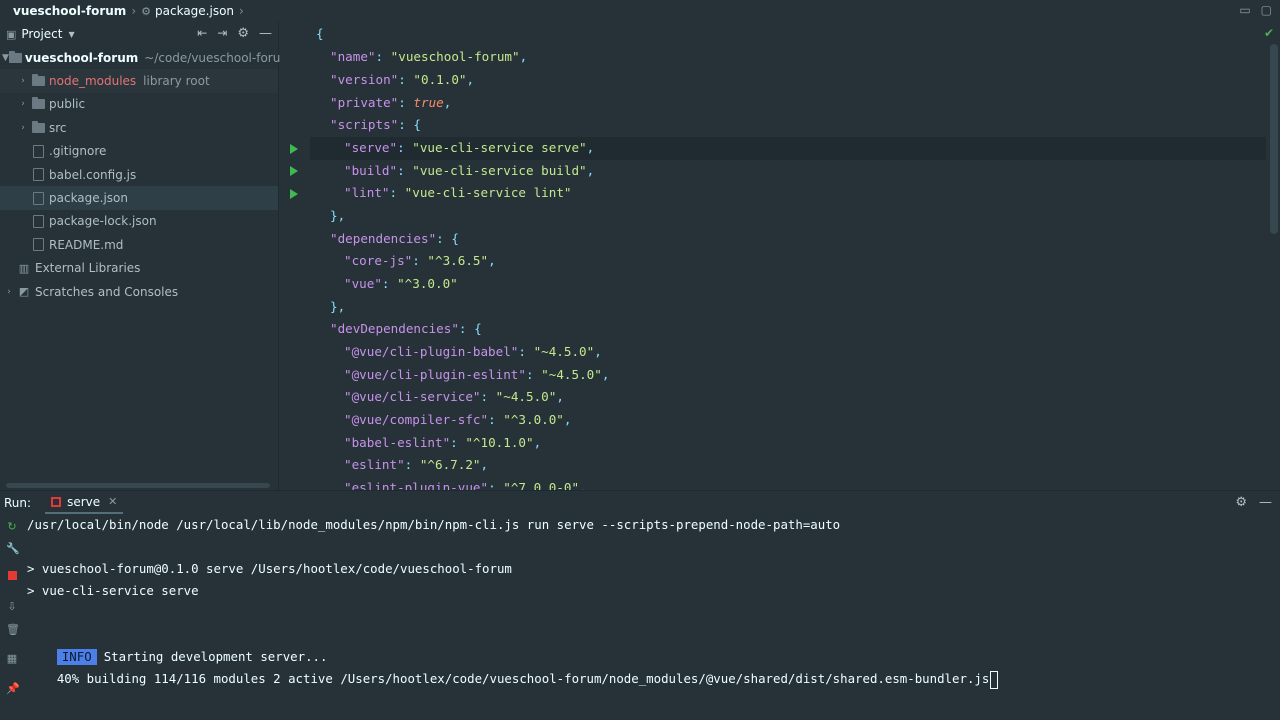 This screenshot has height=720, width=1280. Describe the element at coordinates (69, 11) in the screenshot. I see `breadcrumb-project: vueschool-forum` at that location.